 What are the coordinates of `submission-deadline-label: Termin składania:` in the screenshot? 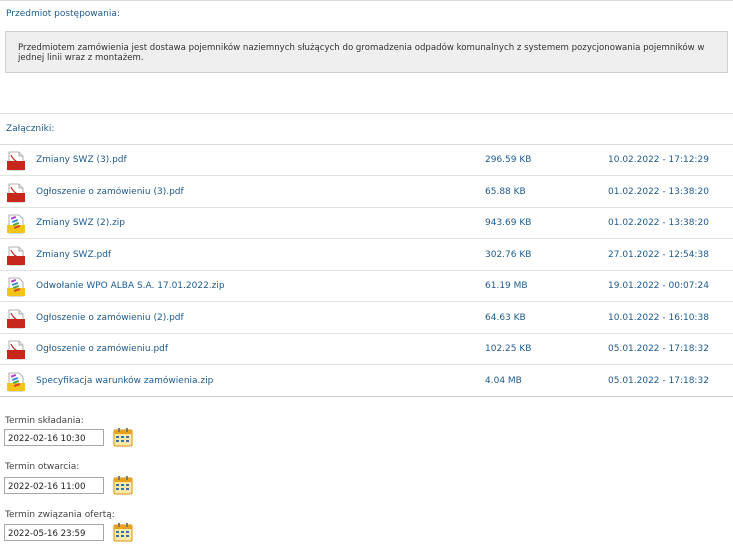 It's located at (44, 421).